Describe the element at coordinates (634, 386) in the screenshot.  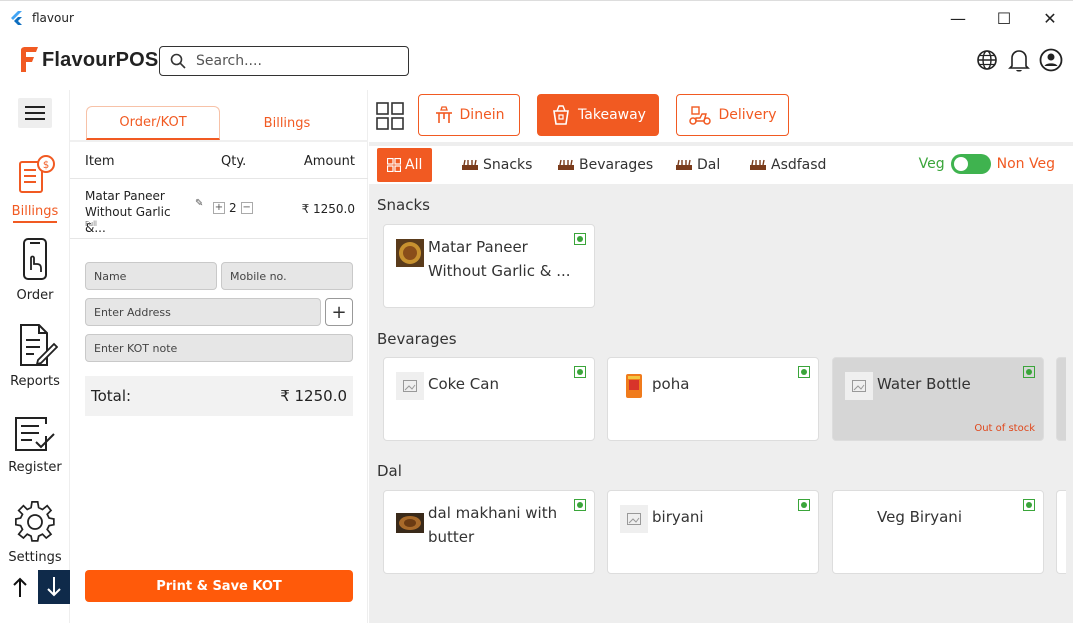
I see `food-image` at that location.